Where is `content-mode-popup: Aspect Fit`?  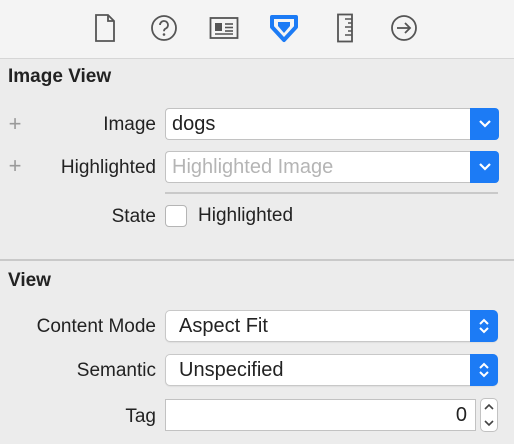
content-mode-popup: Aspect Fit is located at coordinates (331, 326).